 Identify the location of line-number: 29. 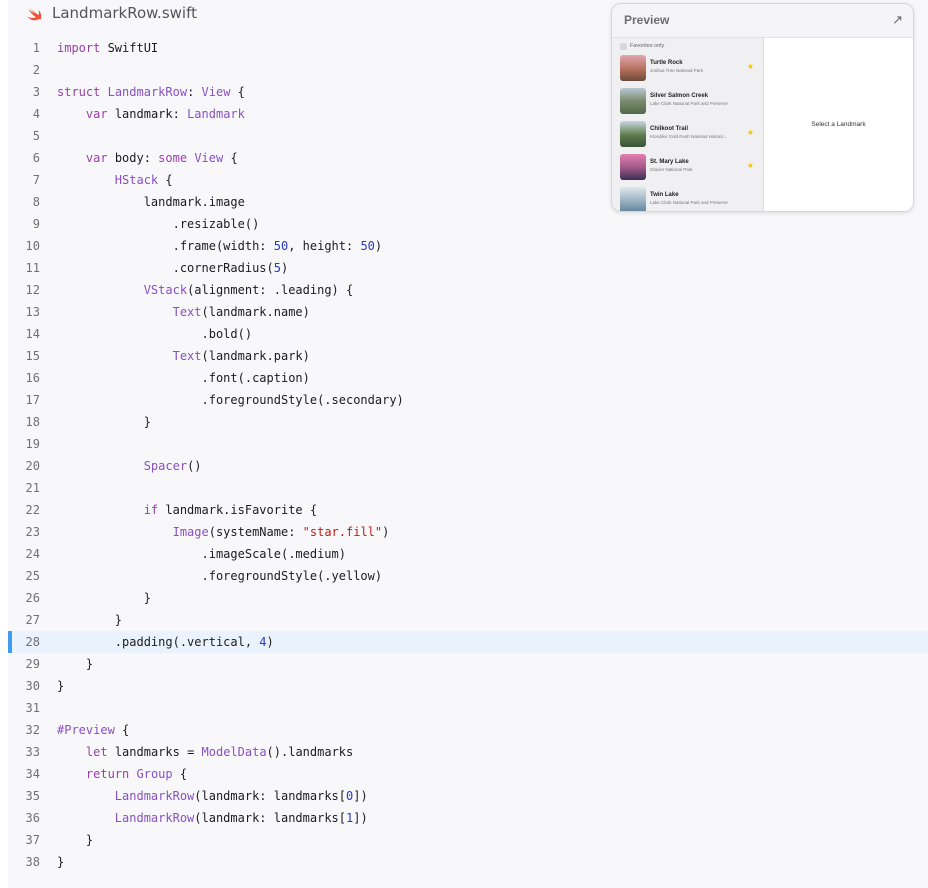
(32, 664).